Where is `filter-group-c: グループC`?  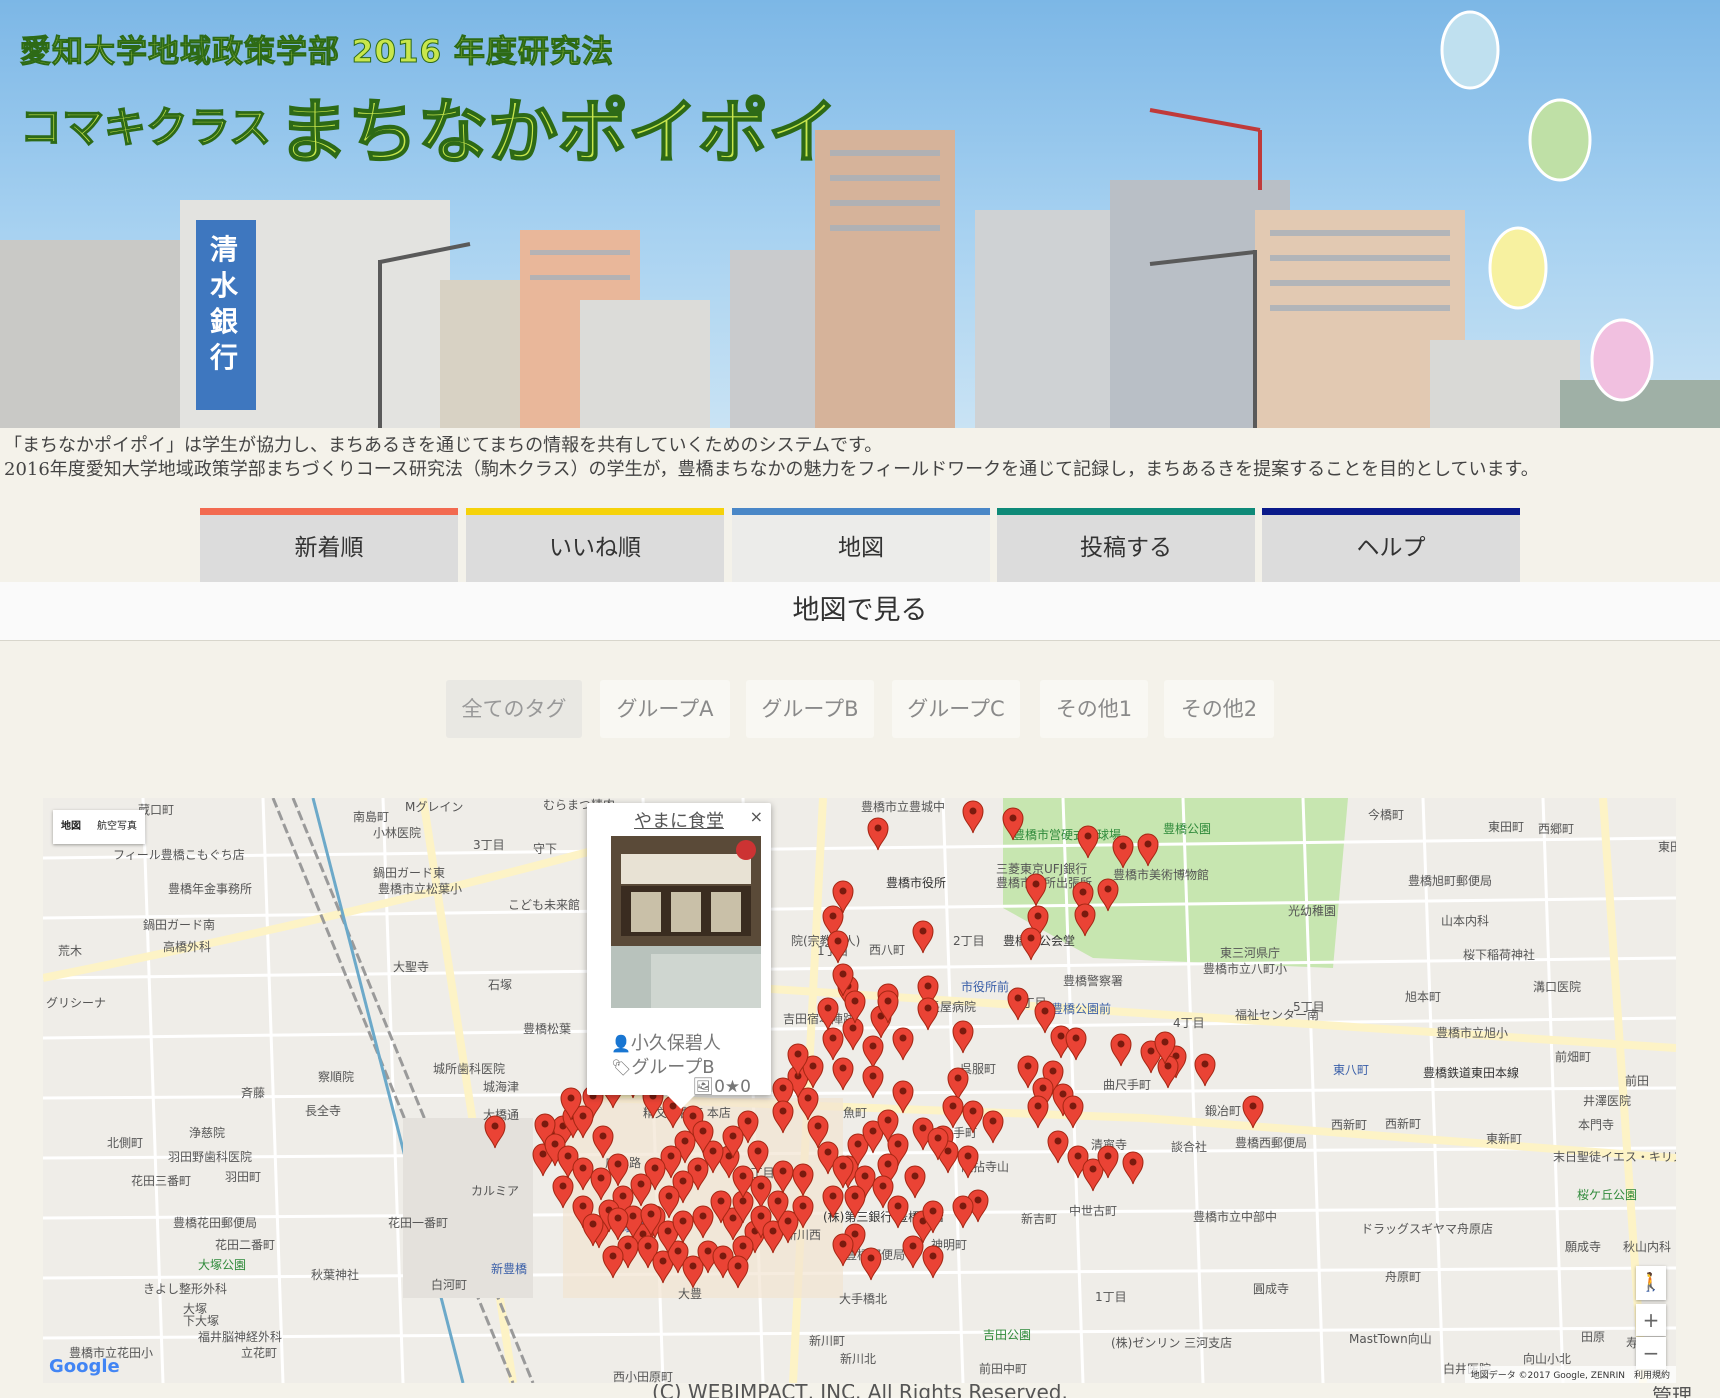 filter-group-c: グループC is located at coordinates (956, 709).